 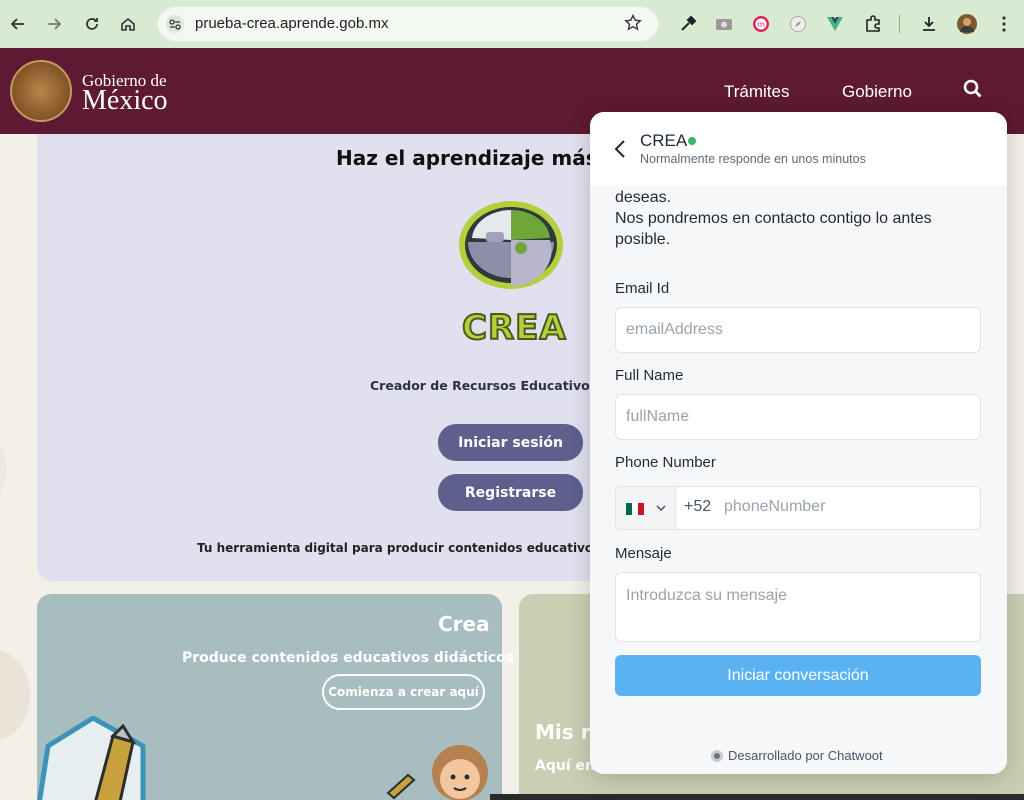 I want to click on dial-code: +52, so click(x=698, y=506).